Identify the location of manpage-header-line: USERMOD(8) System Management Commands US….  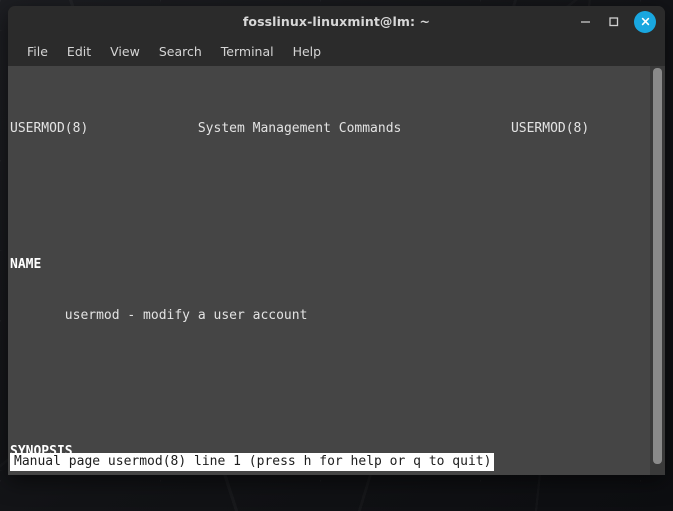
(330, 128).